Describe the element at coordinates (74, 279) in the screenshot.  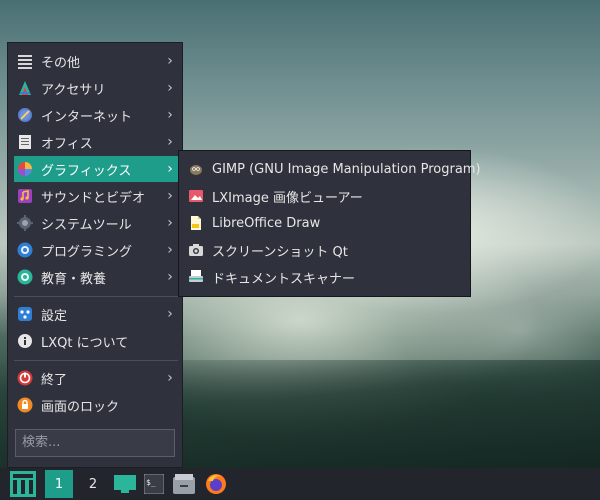
I see `menu-item-label: 教育・教養` at that location.